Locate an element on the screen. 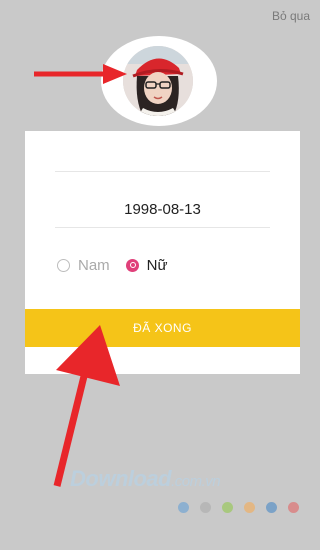  avatar-photo is located at coordinates (158, 81).